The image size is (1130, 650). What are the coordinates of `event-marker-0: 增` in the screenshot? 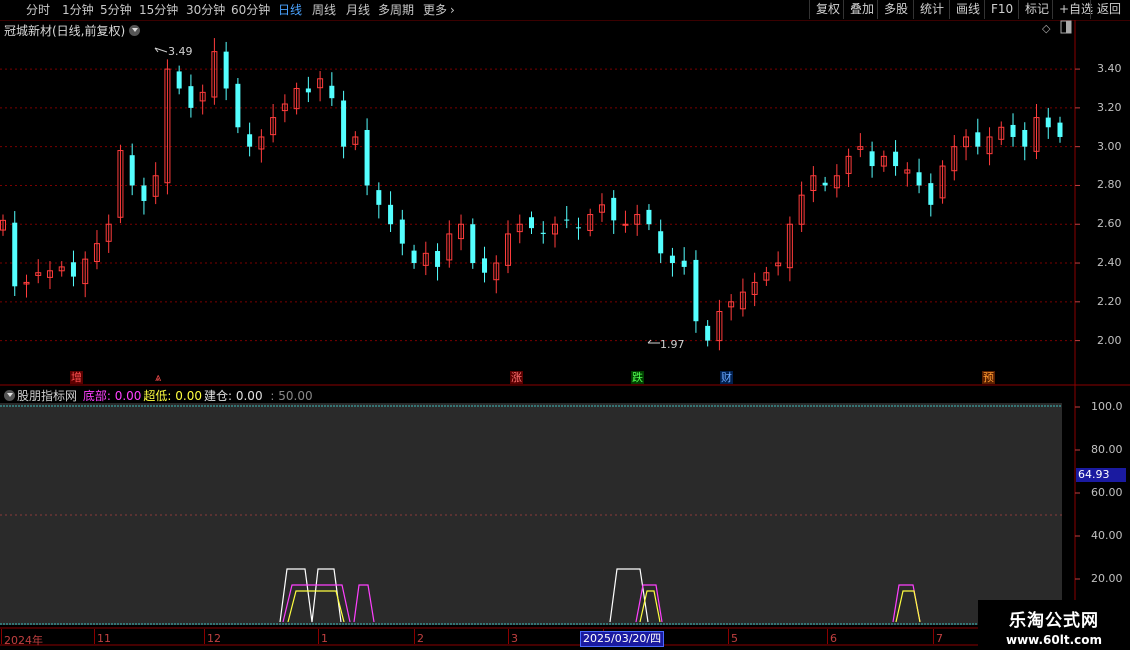 It's located at (76, 377).